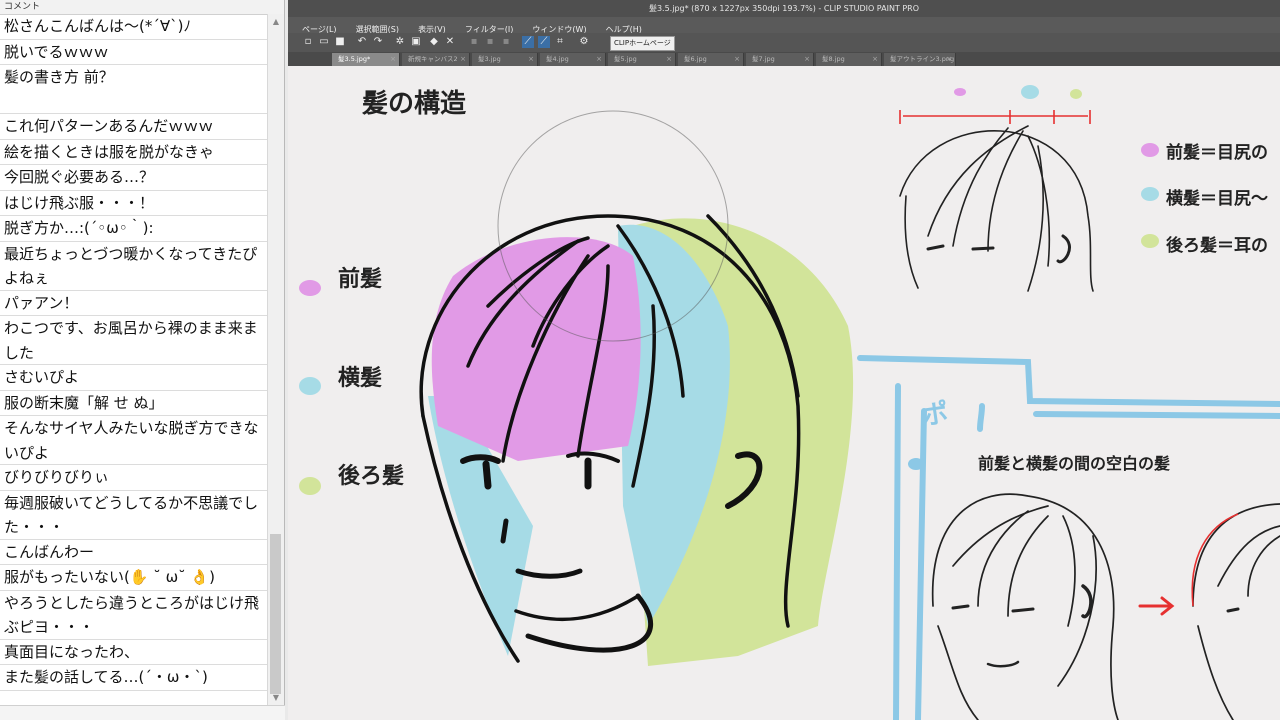  Describe the element at coordinates (134, 515) in the screenshot. I see `comment-item: 毎週服破いてどうしてるか不思議でした・・・` at that location.